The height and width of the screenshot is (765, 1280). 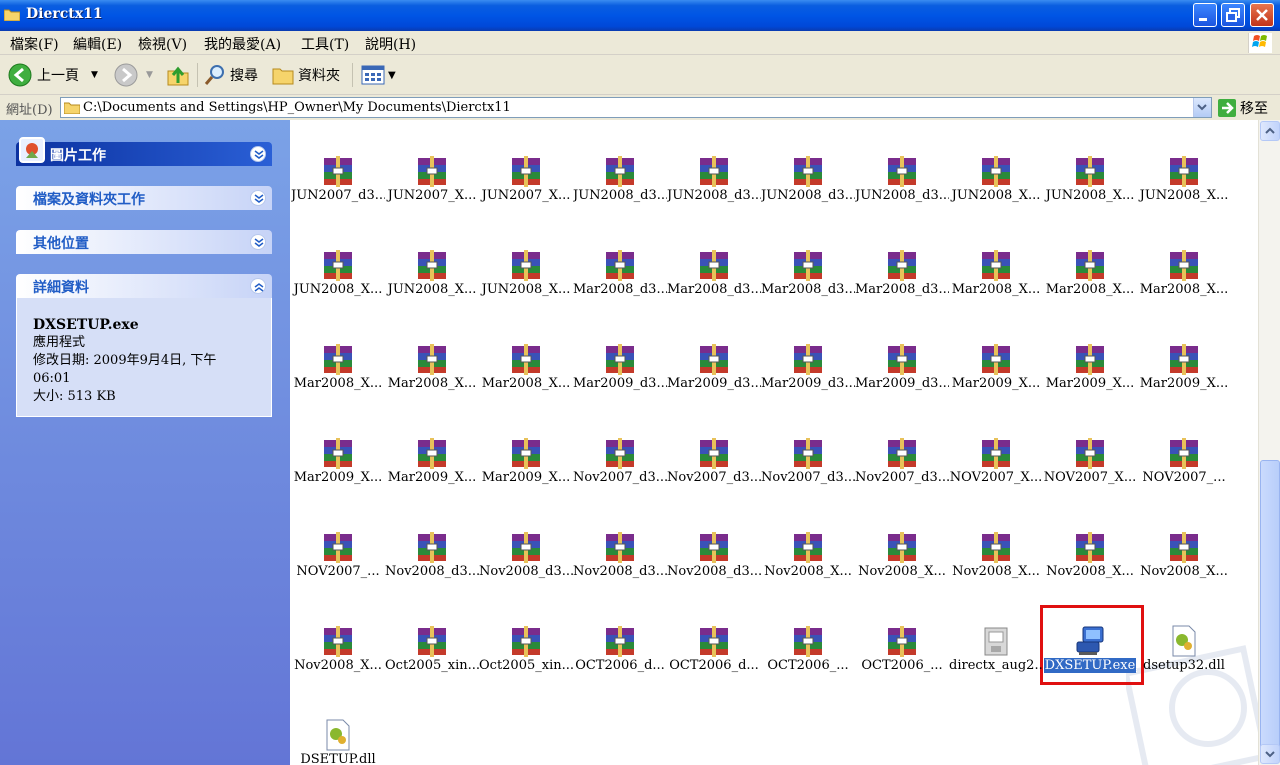 What do you see at coordinates (34, 44) in the screenshot?
I see `menu-file: 檔案(F)` at bounding box center [34, 44].